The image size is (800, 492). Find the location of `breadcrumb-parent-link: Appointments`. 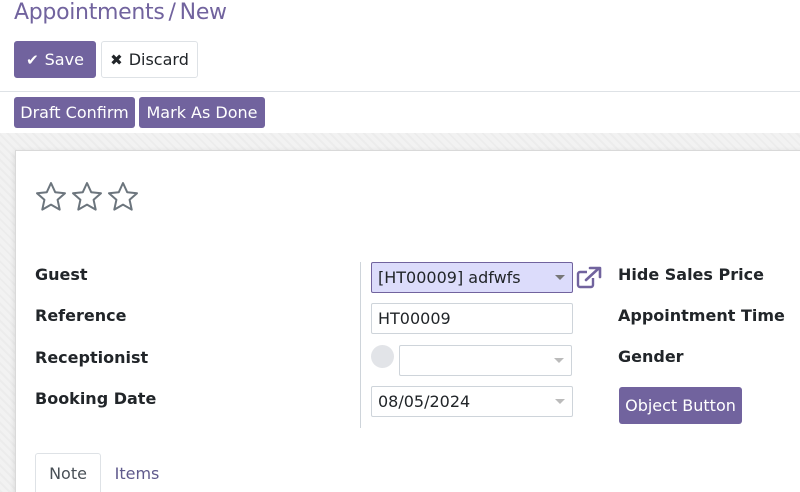

breadcrumb-parent-link: Appointments is located at coordinates (89, 12).